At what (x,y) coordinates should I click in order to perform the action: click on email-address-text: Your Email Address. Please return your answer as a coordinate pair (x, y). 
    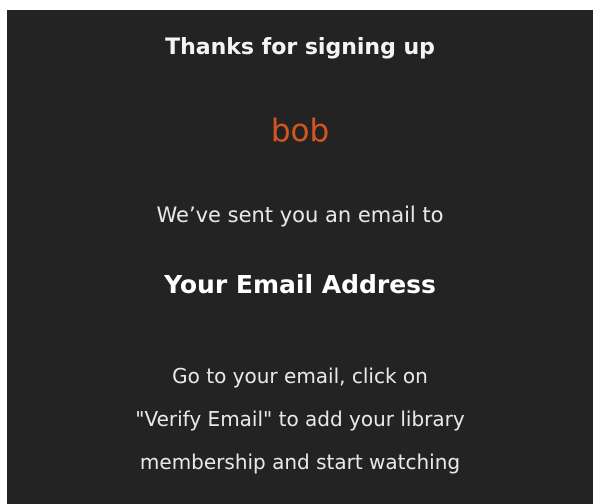
    Looking at the image, I should click on (300, 284).